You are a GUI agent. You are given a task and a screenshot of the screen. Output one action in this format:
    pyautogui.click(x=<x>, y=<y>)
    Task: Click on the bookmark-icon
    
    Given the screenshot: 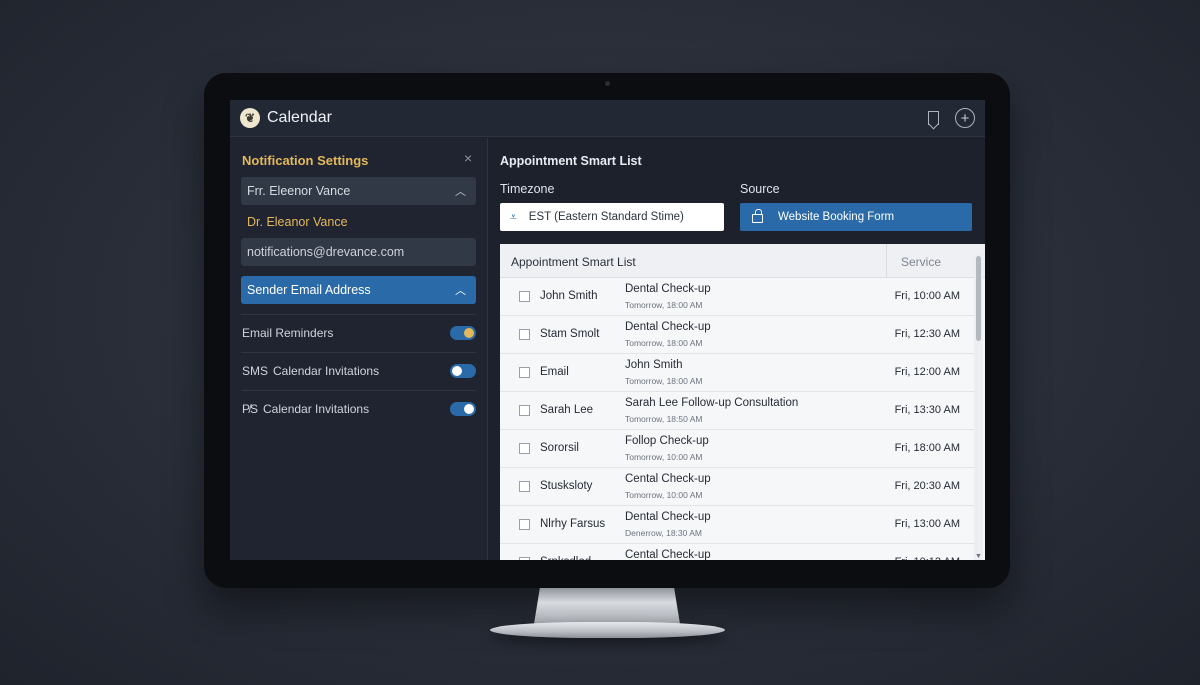 What is the action you would take?
    pyautogui.click(x=933, y=118)
    